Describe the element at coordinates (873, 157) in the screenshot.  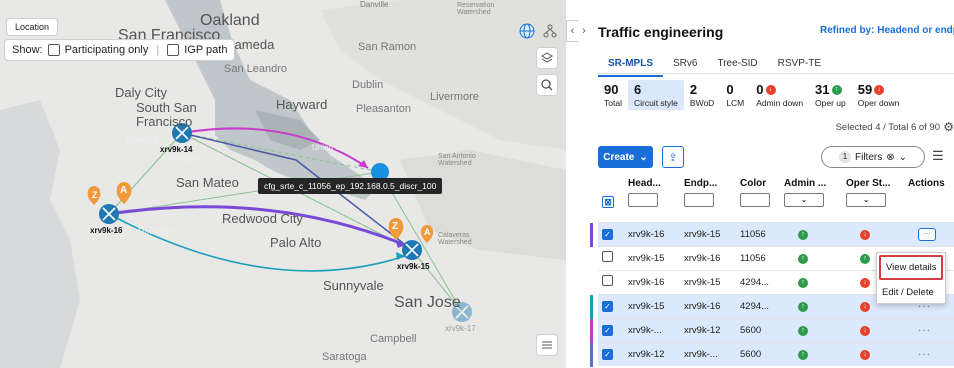
I see `filters-button: 1 Filters ⊗ ⌄` at that location.